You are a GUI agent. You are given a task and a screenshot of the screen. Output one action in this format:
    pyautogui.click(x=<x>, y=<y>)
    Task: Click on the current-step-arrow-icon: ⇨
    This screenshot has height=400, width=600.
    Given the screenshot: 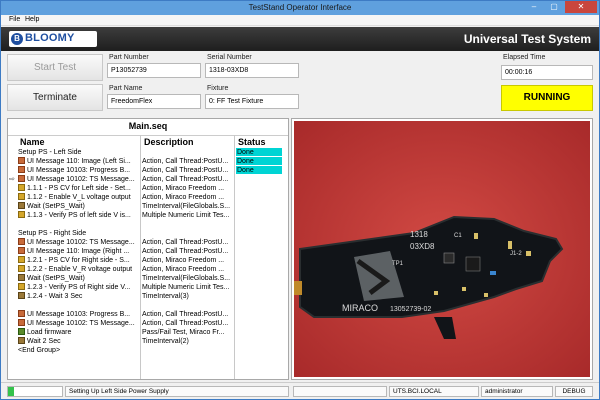 What is the action you would take?
    pyautogui.click(x=12, y=179)
    